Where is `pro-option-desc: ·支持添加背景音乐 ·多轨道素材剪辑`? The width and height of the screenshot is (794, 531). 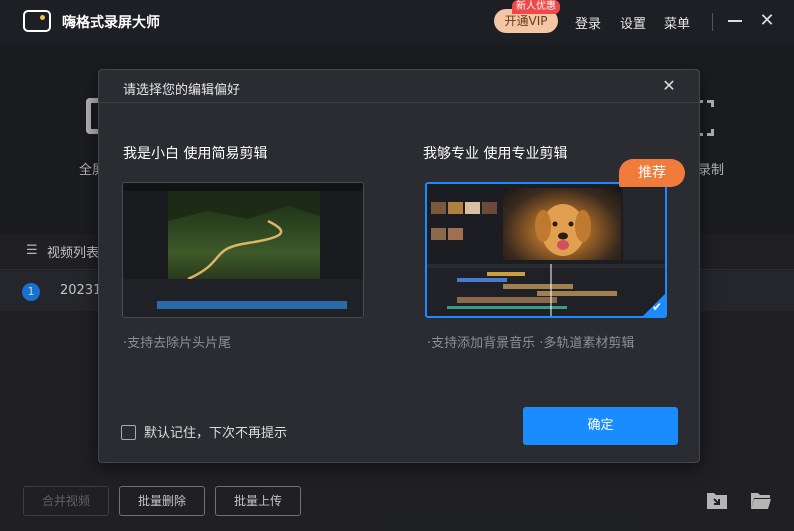
pro-option-desc: ·支持添加背景音乐 ·多轨道素材剪辑 is located at coordinates (531, 343).